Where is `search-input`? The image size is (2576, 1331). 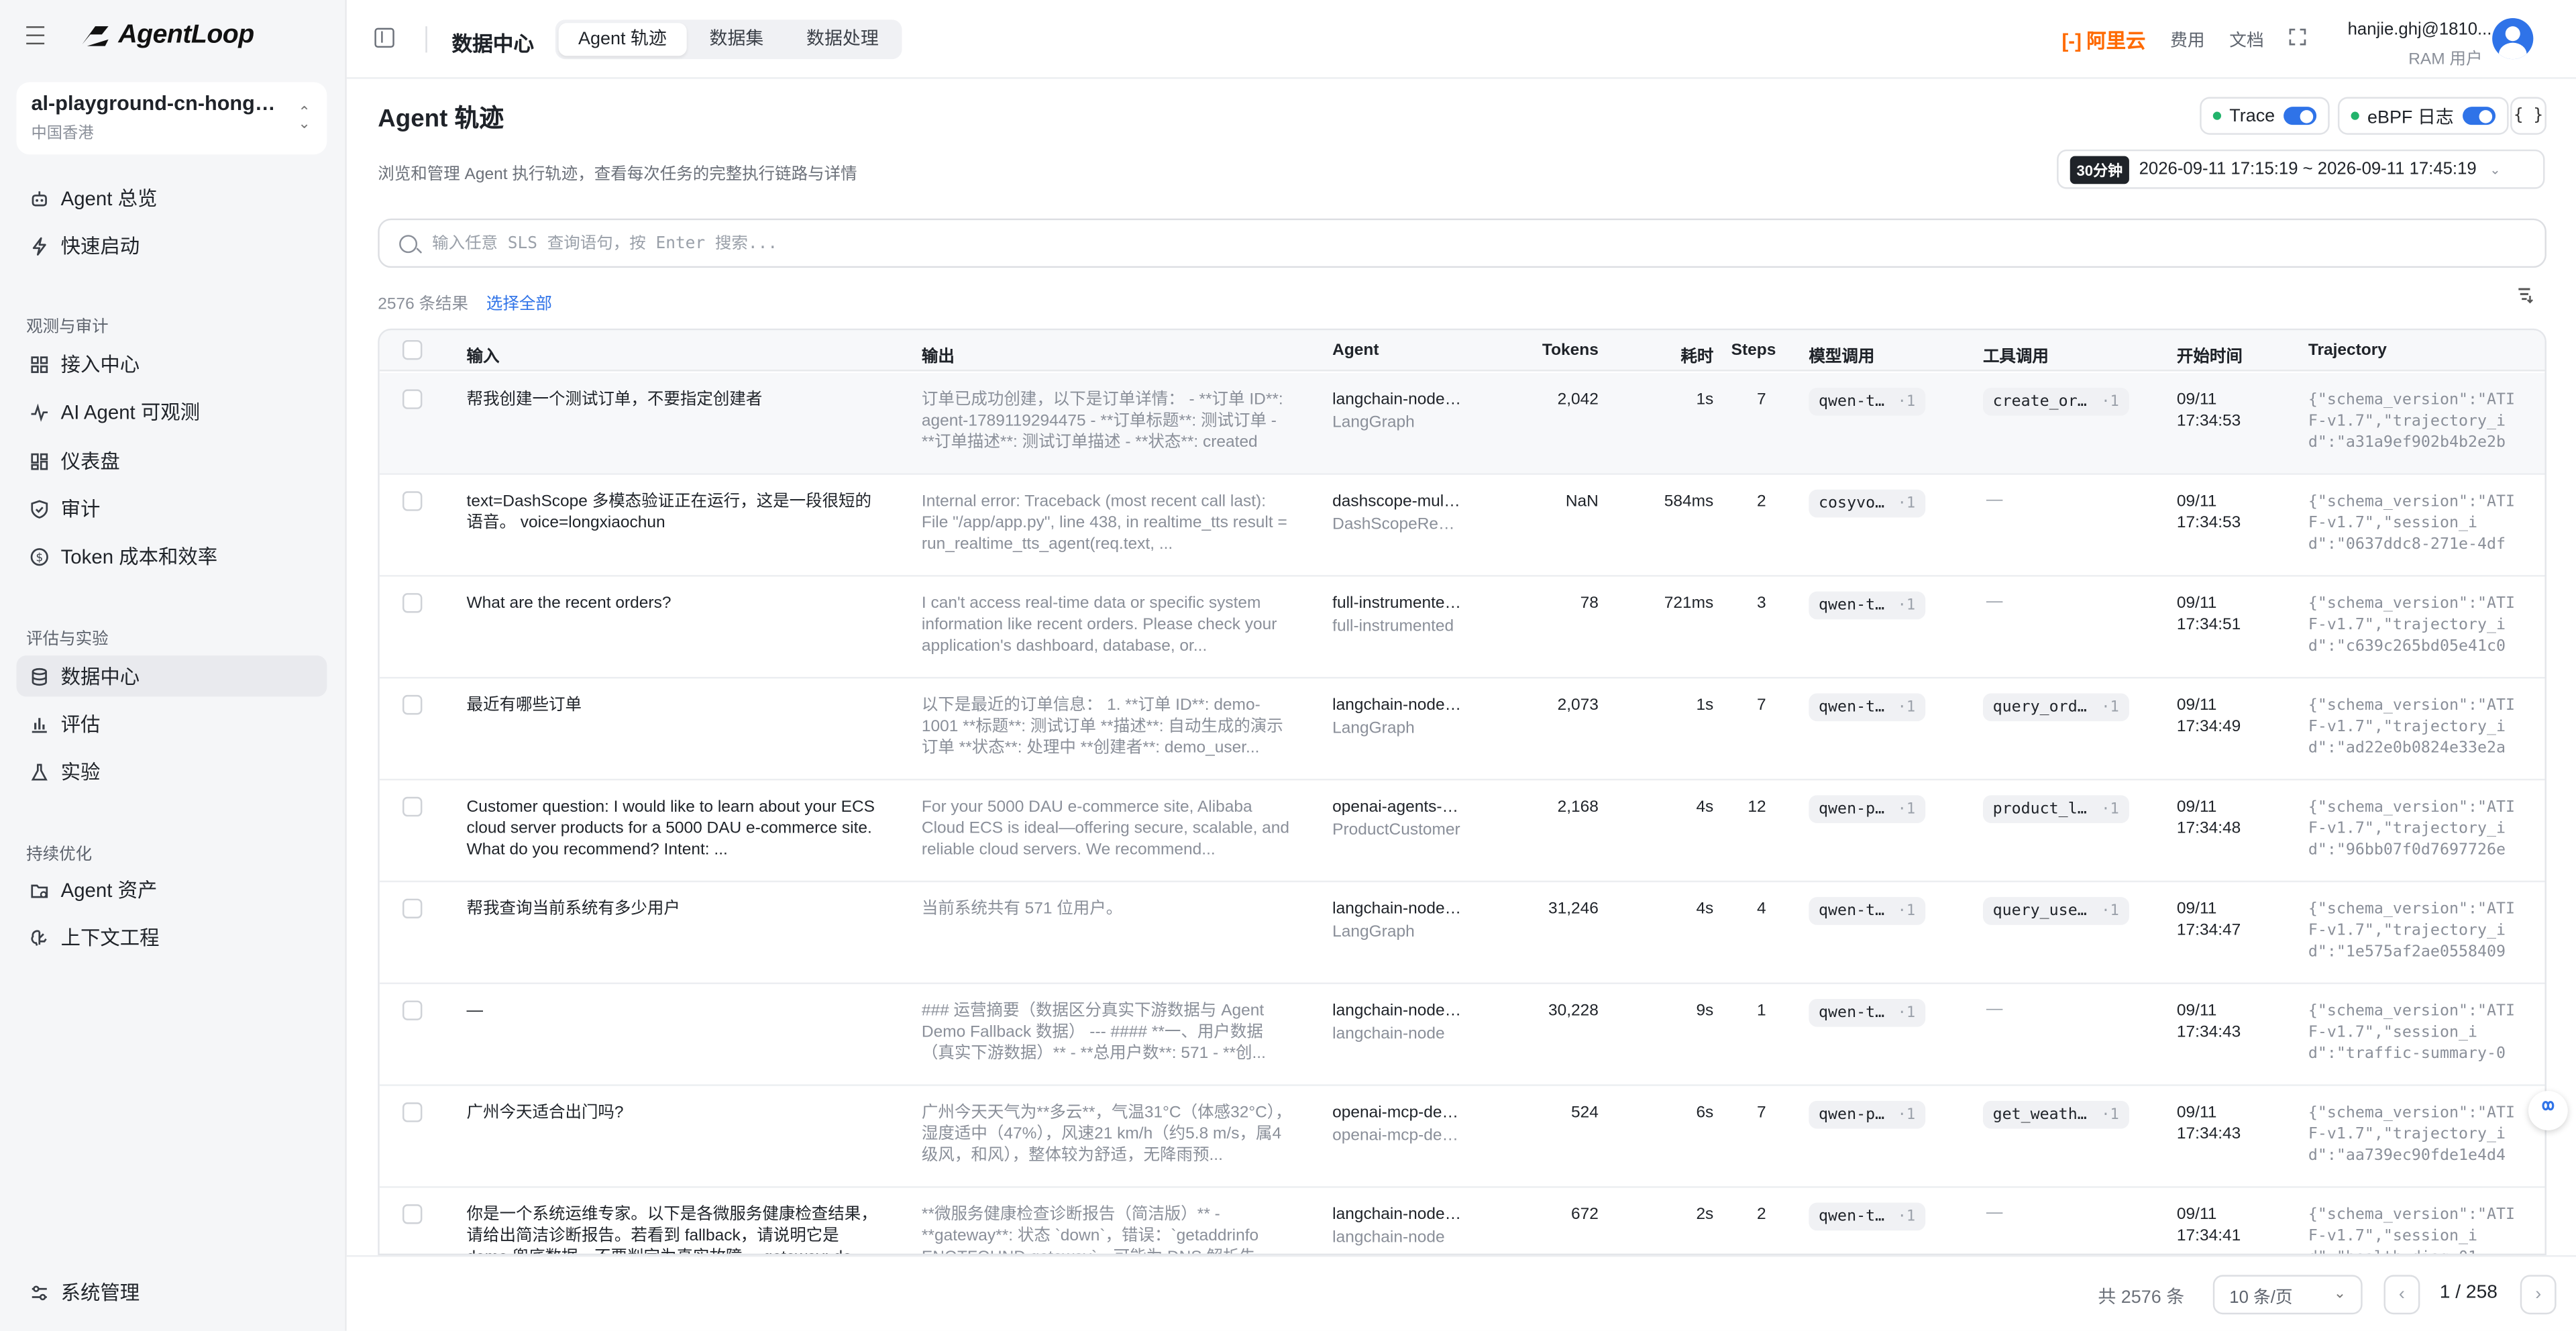
search-input is located at coordinates (1483, 242).